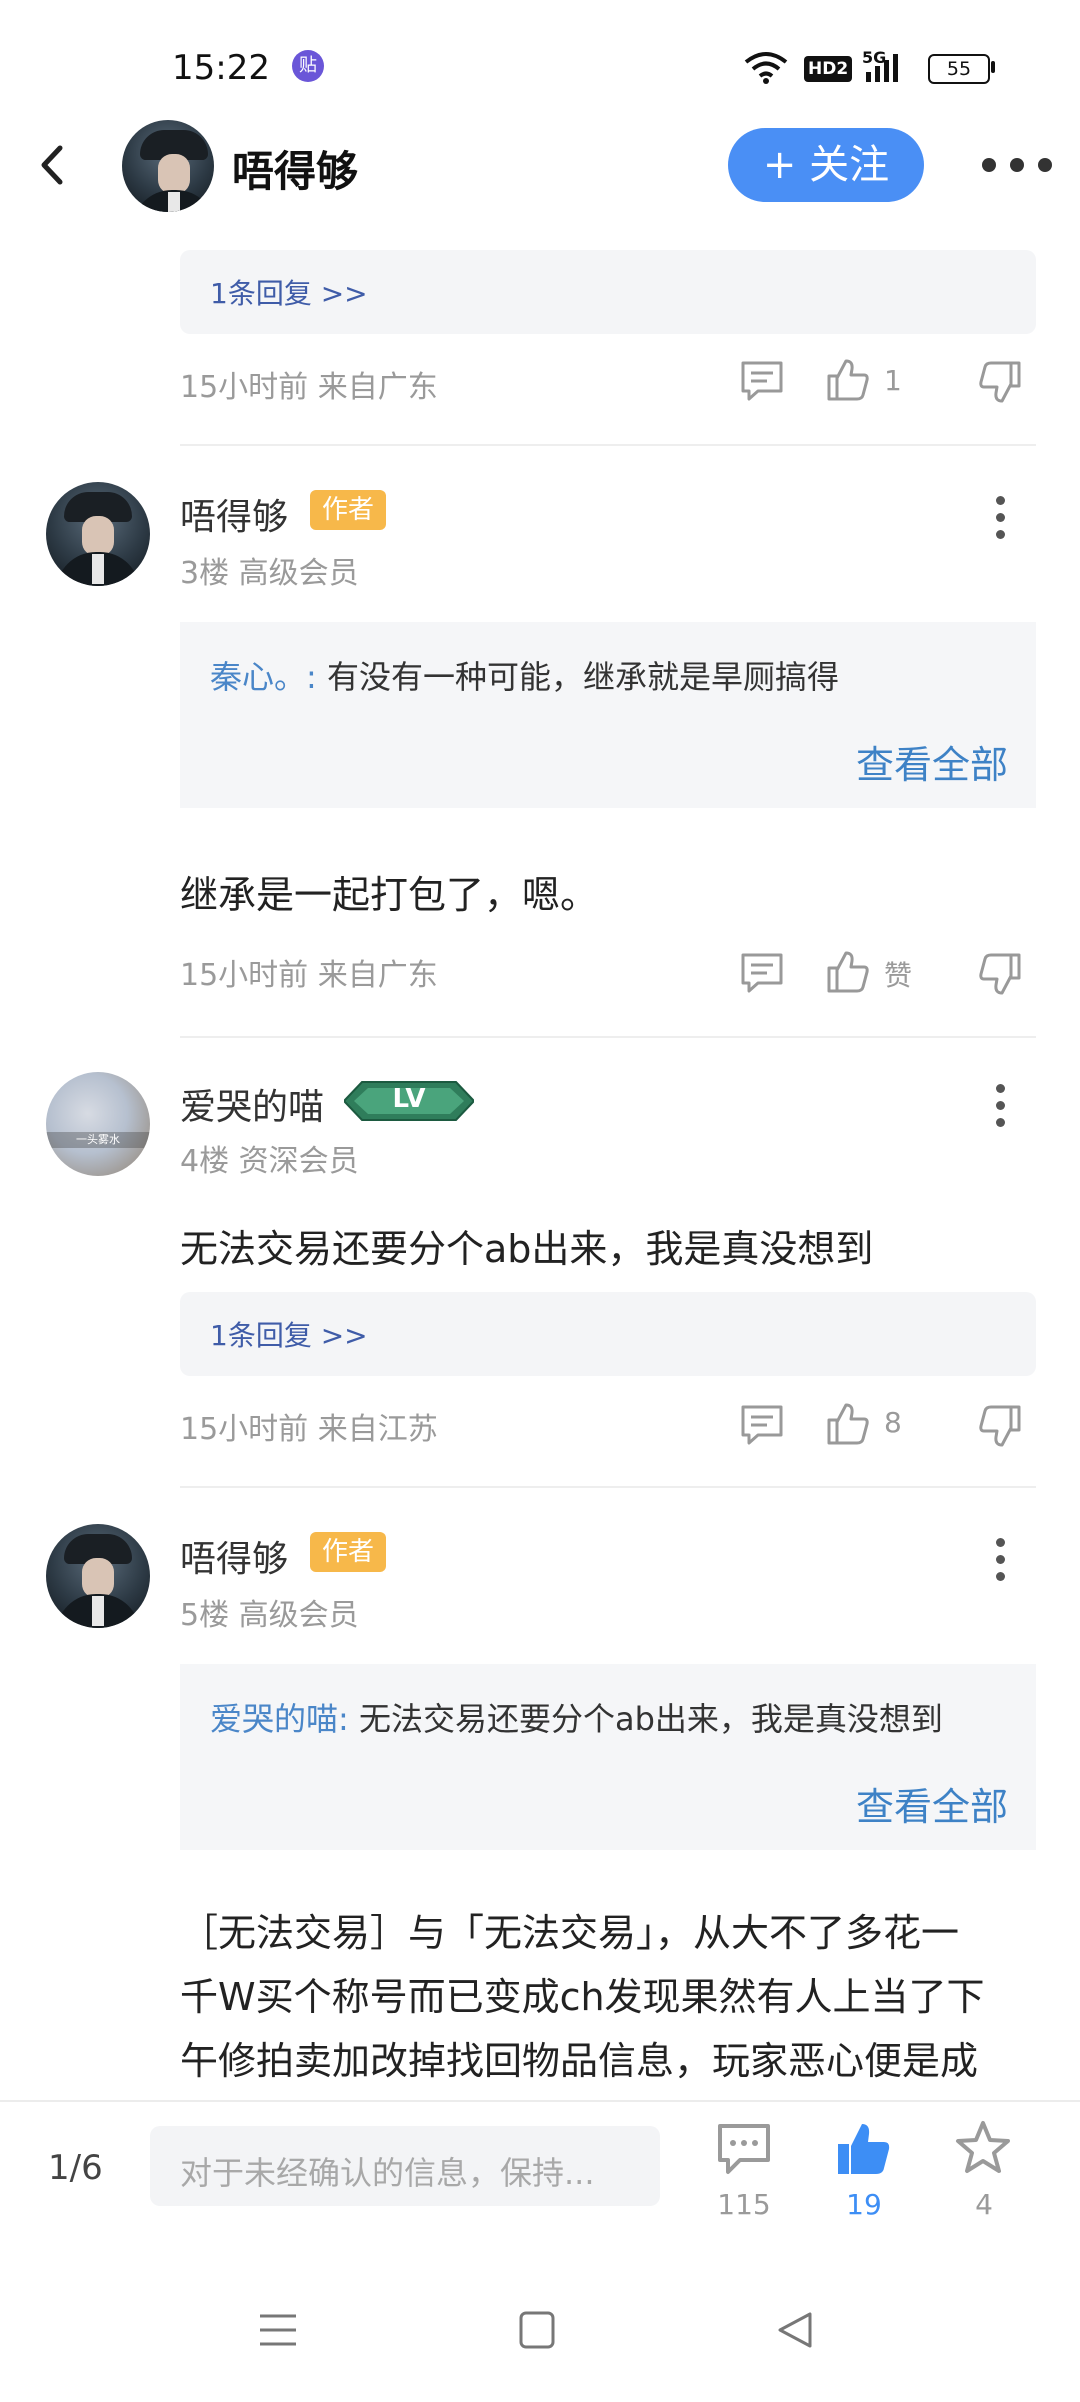 Image resolution: width=1080 pixels, height=2402 pixels. I want to click on header-avatar, so click(168, 166).